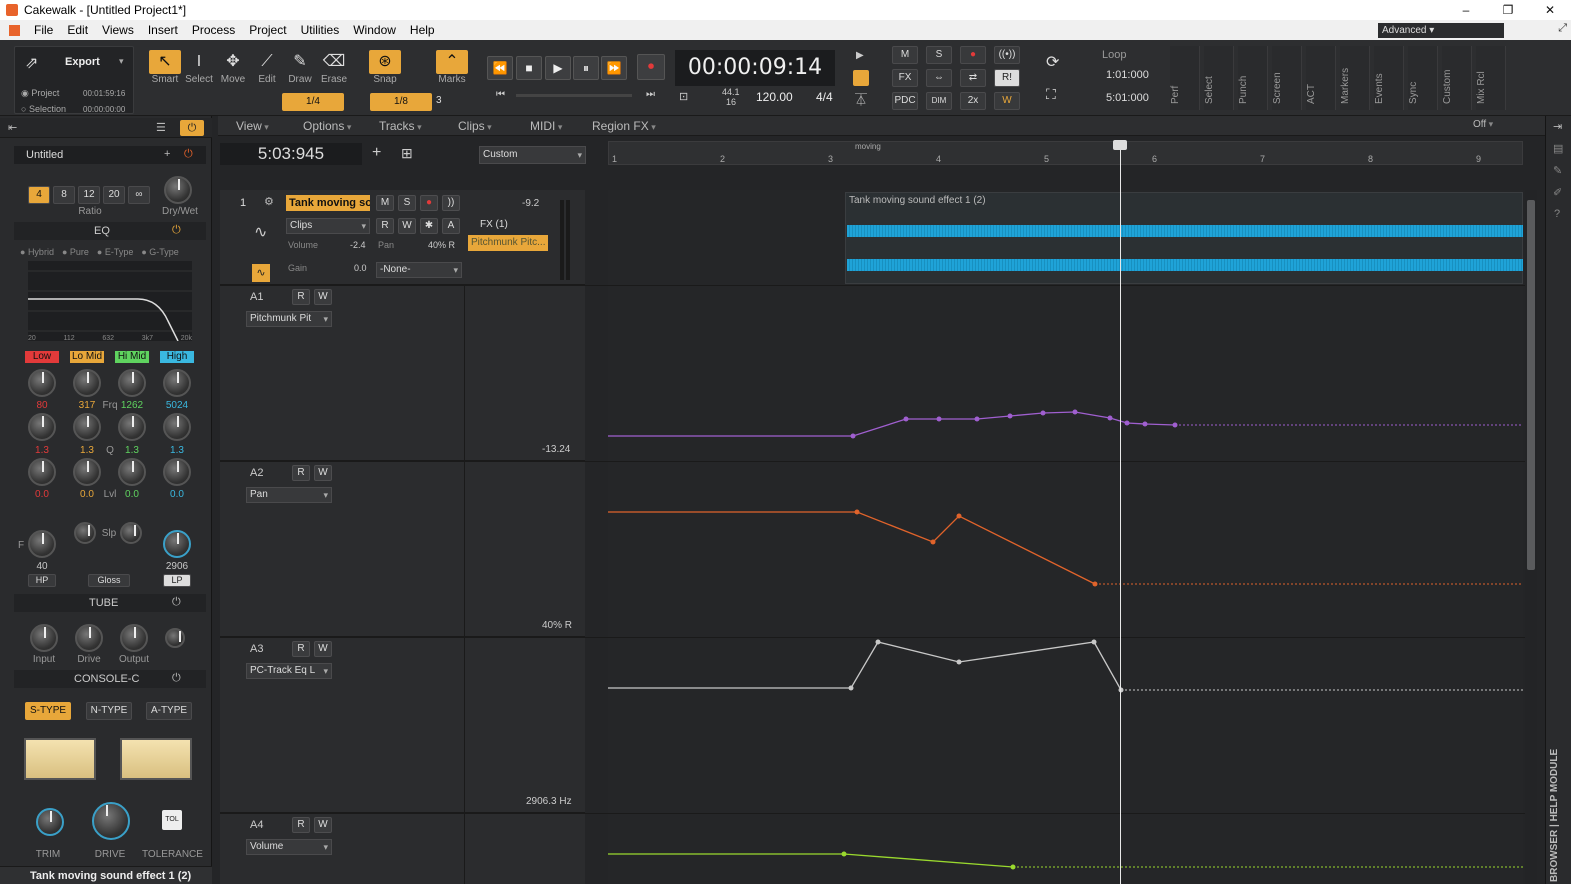 The height and width of the screenshot is (884, 1571). I want to click on workspace-select: Advanced ▾, so click(1441, 30).